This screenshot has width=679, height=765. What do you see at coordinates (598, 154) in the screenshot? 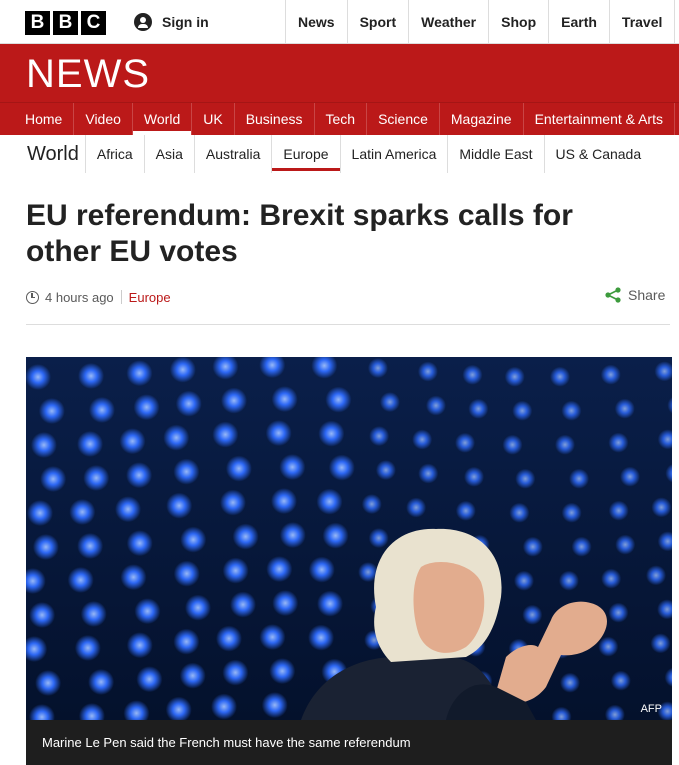
I see `subnav-us-canada: US & Canada` at bounding box center [598, 154].